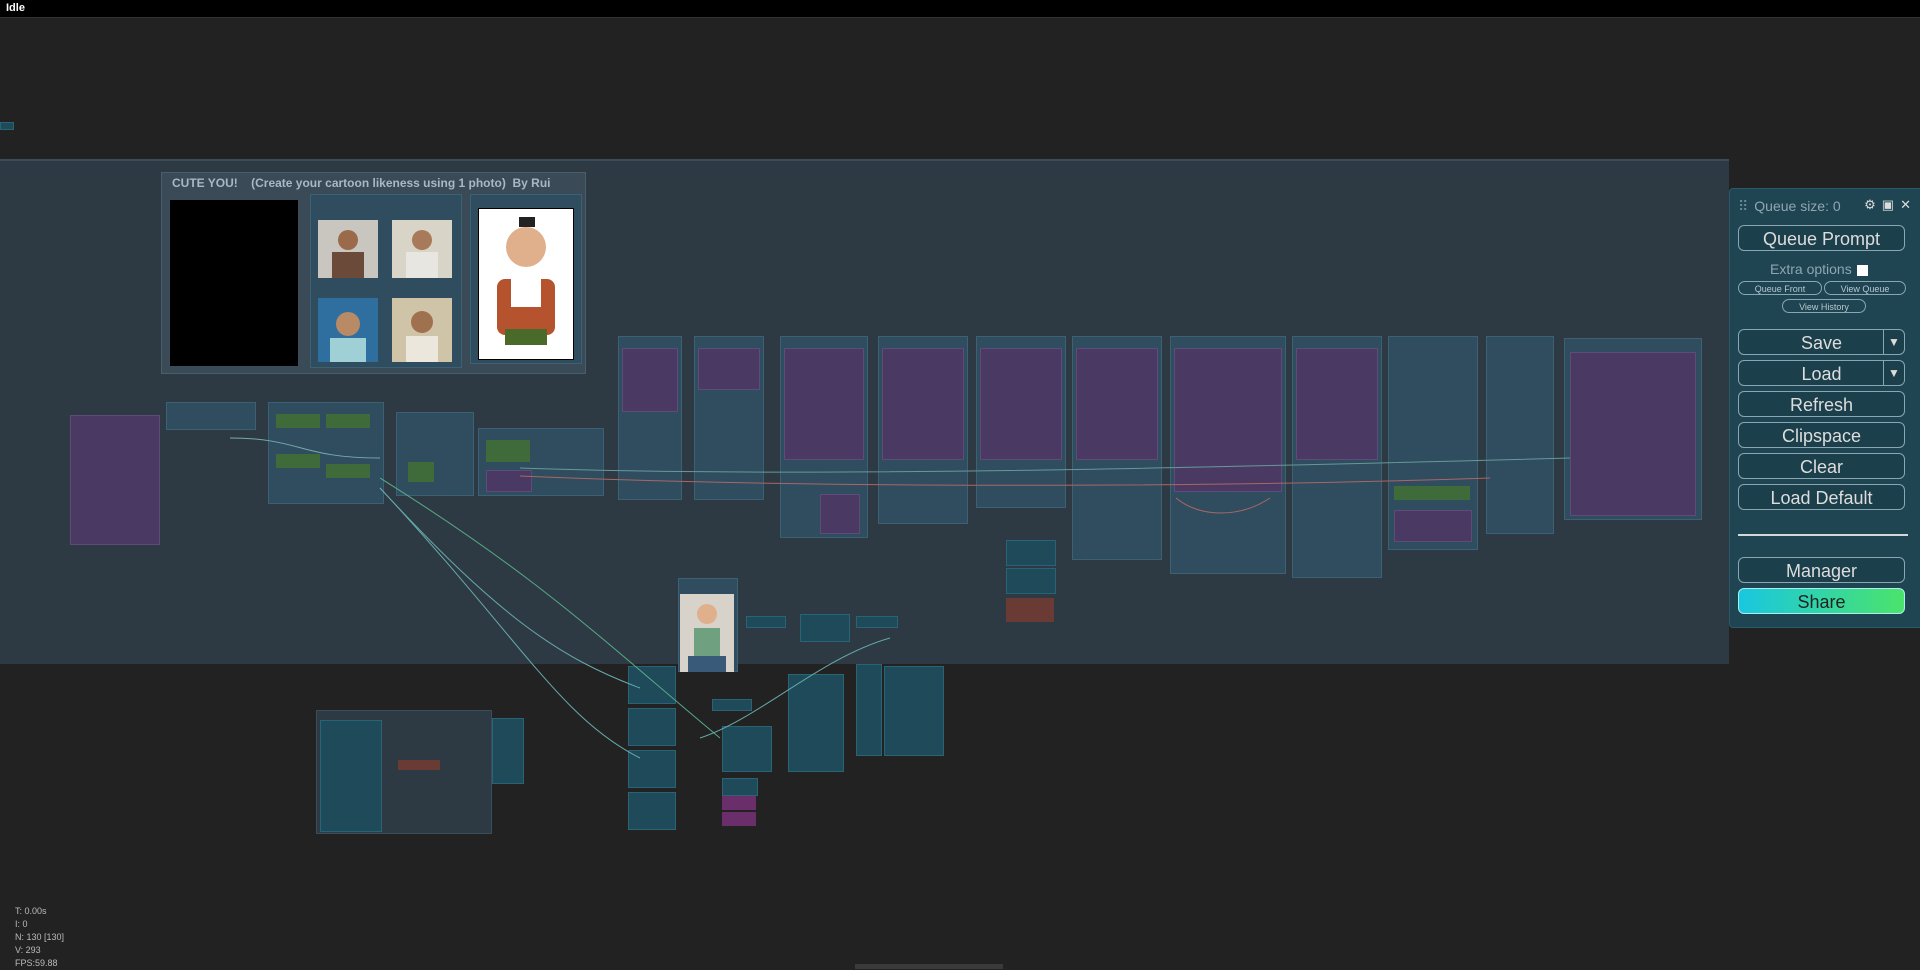  I want to click on panel-divider, so click(1823, 535).